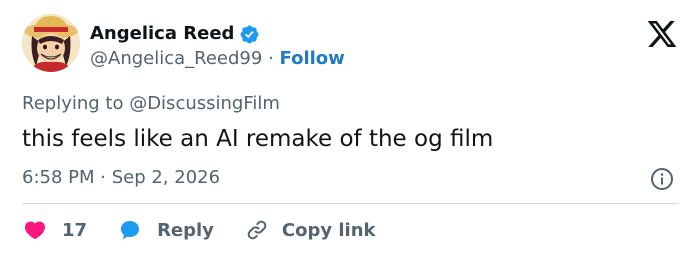  I want to click on x-logo-icon, so click(662, 34).